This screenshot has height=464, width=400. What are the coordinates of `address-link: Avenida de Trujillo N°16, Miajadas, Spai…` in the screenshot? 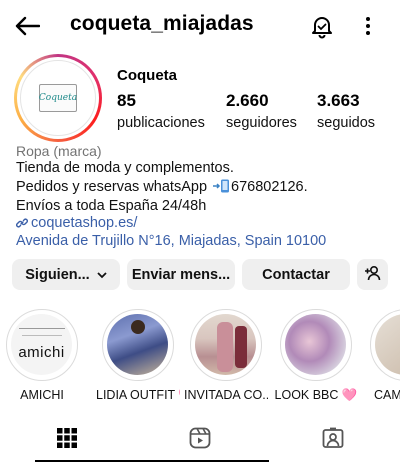 It's located at (171, 241).